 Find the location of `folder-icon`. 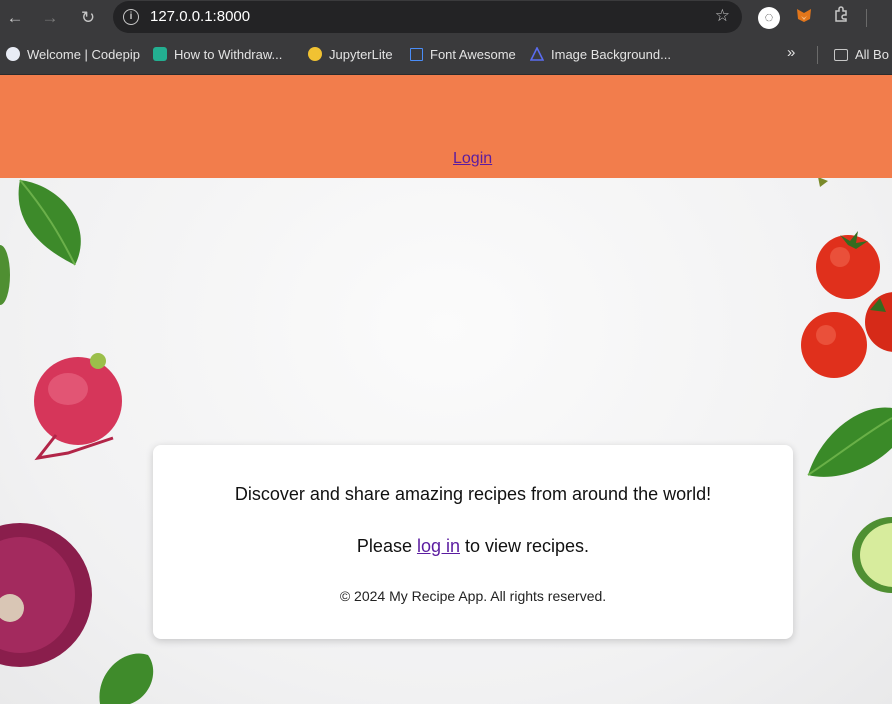

folder-icon is located at coordinates (841, 55).